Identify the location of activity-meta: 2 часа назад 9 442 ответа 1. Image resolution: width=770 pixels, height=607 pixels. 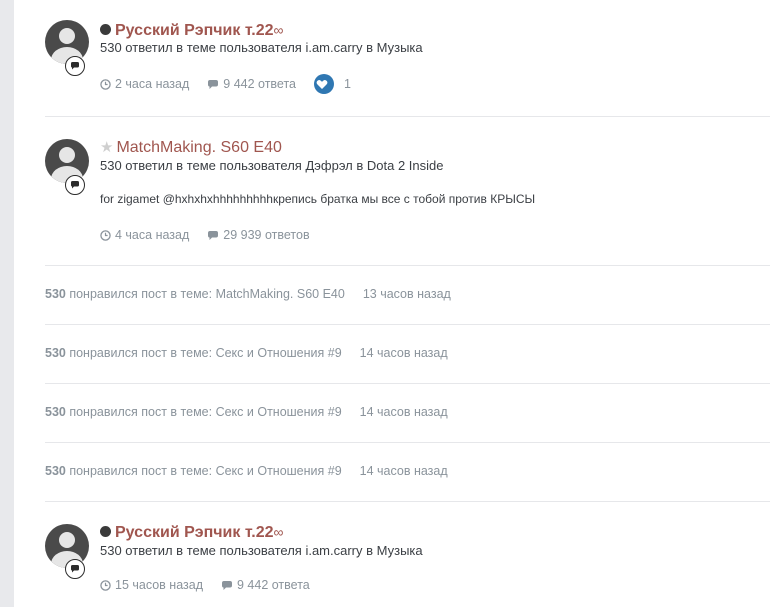
(234, 84).